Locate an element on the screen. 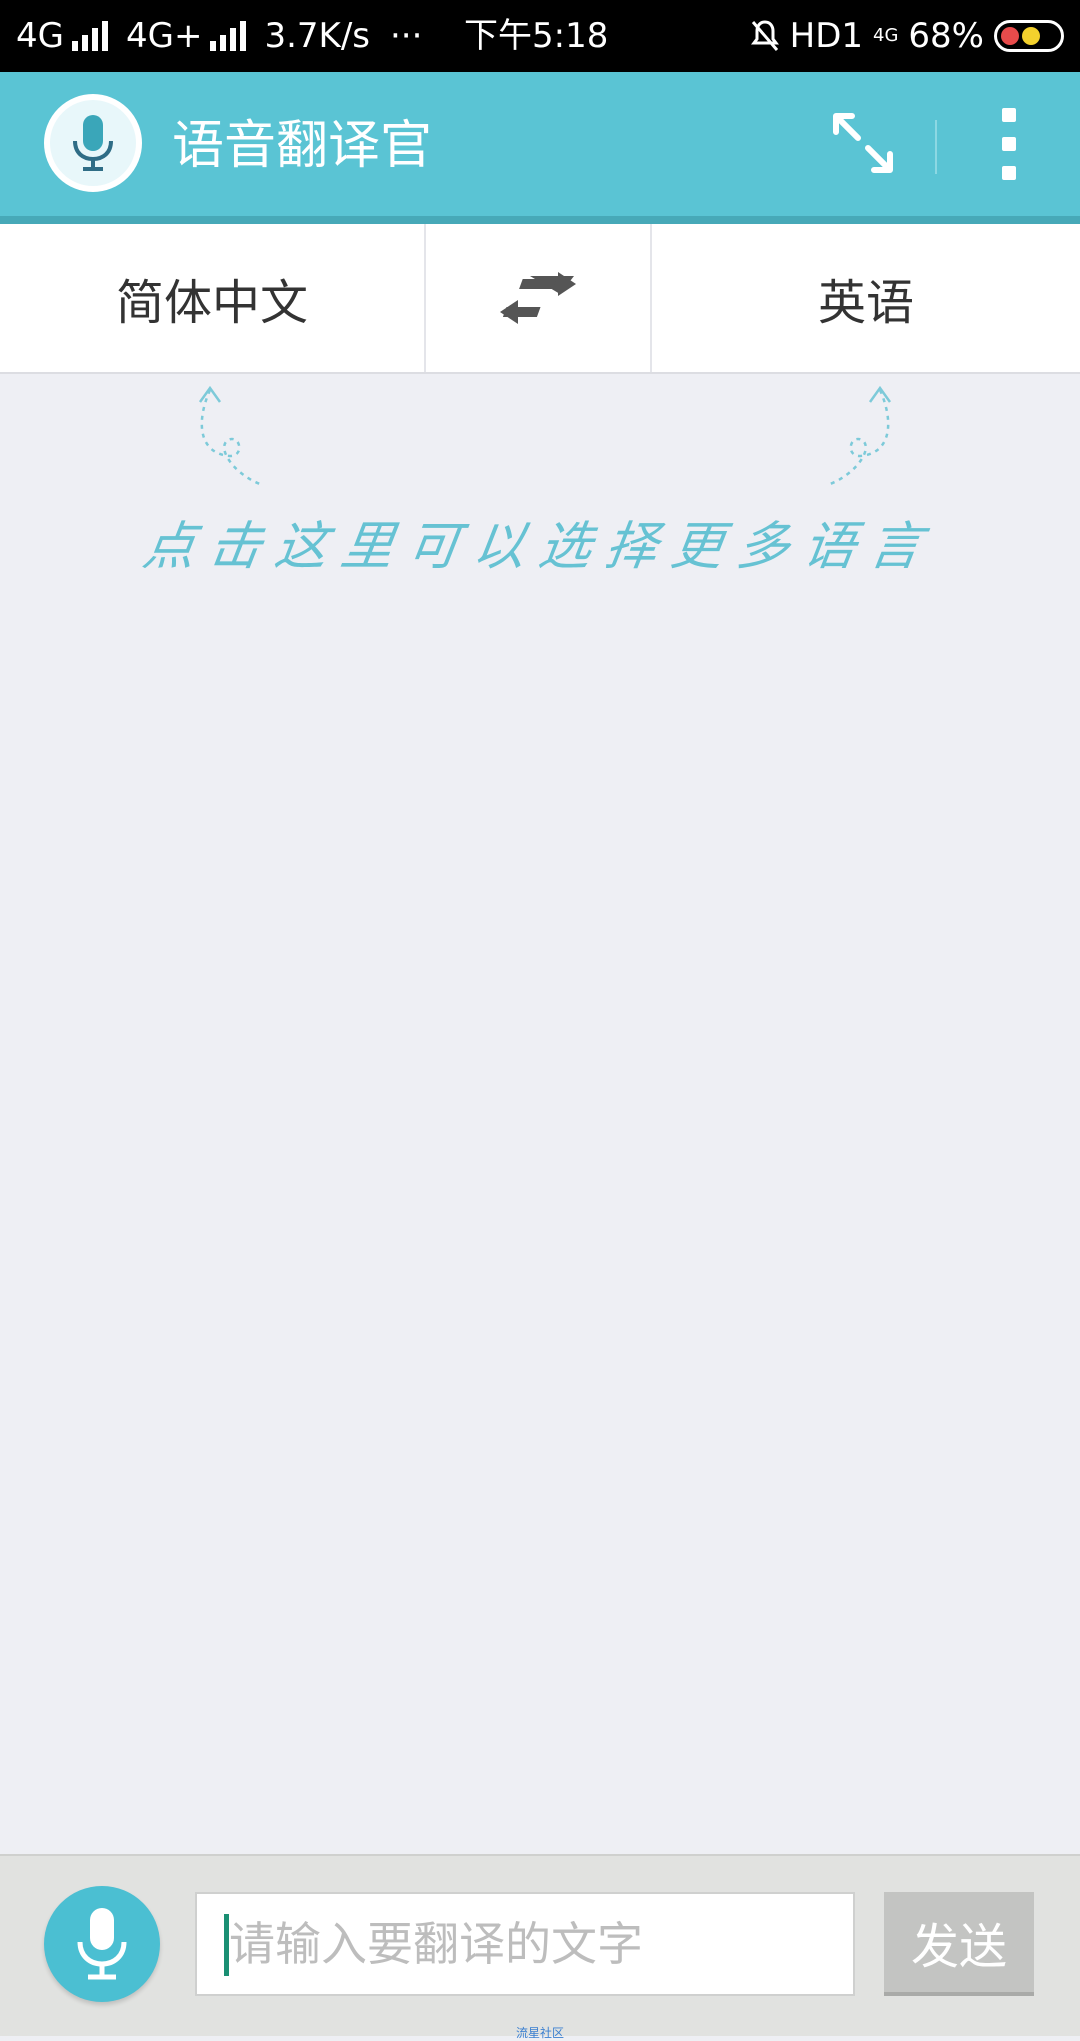 This screenshot has height=2041, width=1080. send-button: 发送 is located at coordinates (959, 1944).